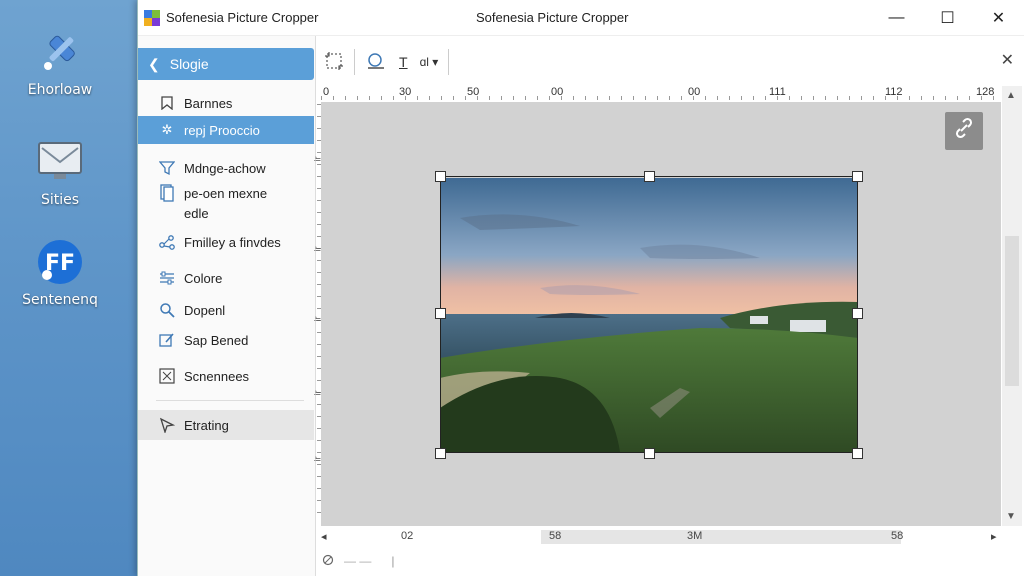 The image size is (1024, 576). Describe the element at coordinates (671, 561) in the screenshot. I see `status-bar: — — |` at that location.